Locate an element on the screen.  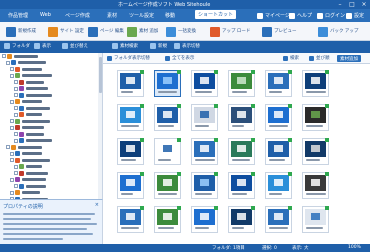
menu-item-works: 作品管理 is located at coordinates (18, 15).